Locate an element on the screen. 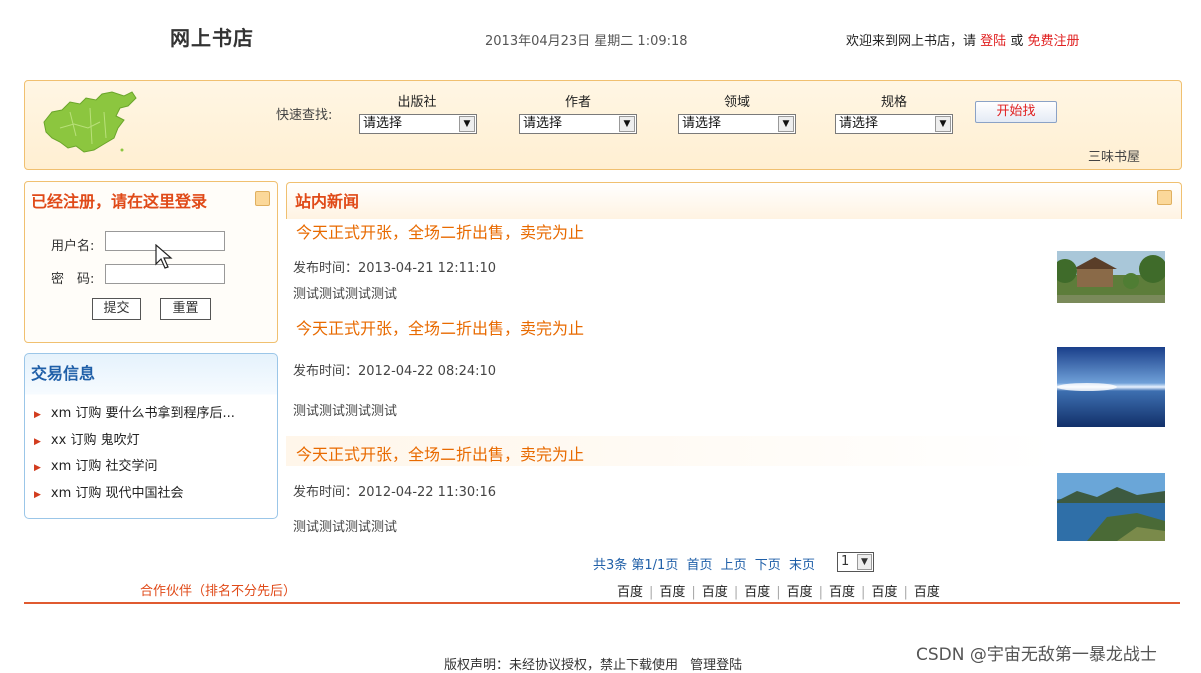  news-thumbnail-village is located at coordinates (1111, 277).